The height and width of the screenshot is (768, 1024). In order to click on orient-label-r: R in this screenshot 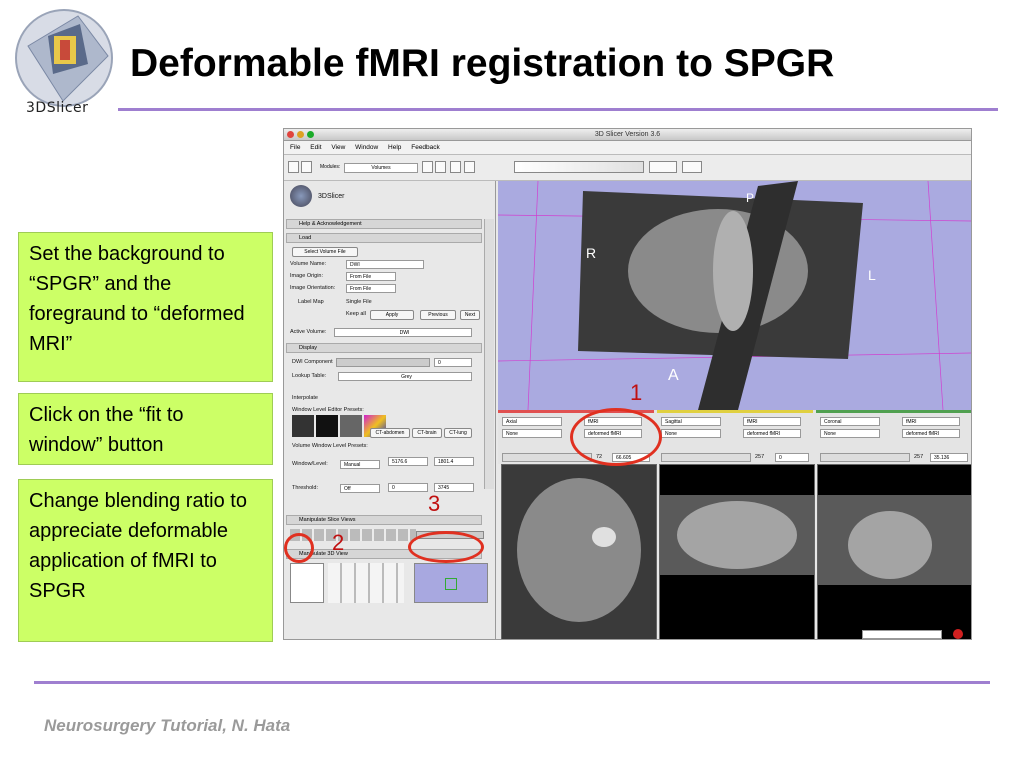, I will do `click(591, 253)`.